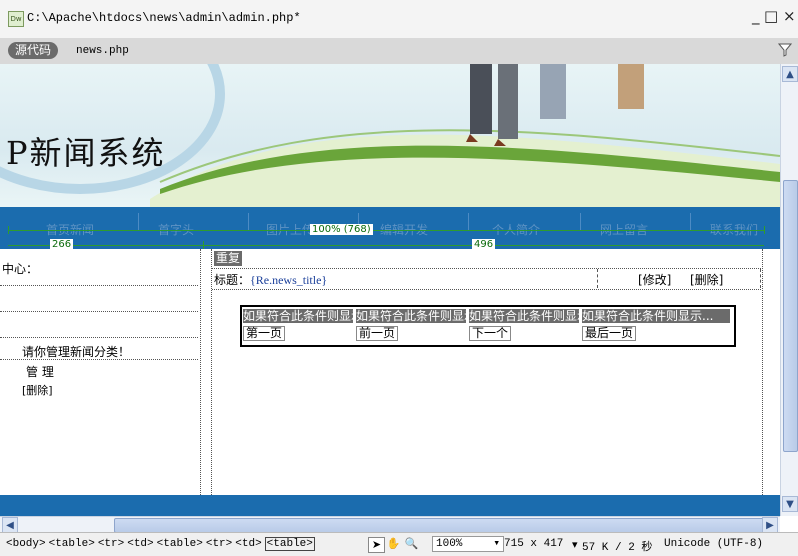  Describe the element at coordinates (86, 153) in the screenshot. I see `site-title: P新闻系统` at that location.